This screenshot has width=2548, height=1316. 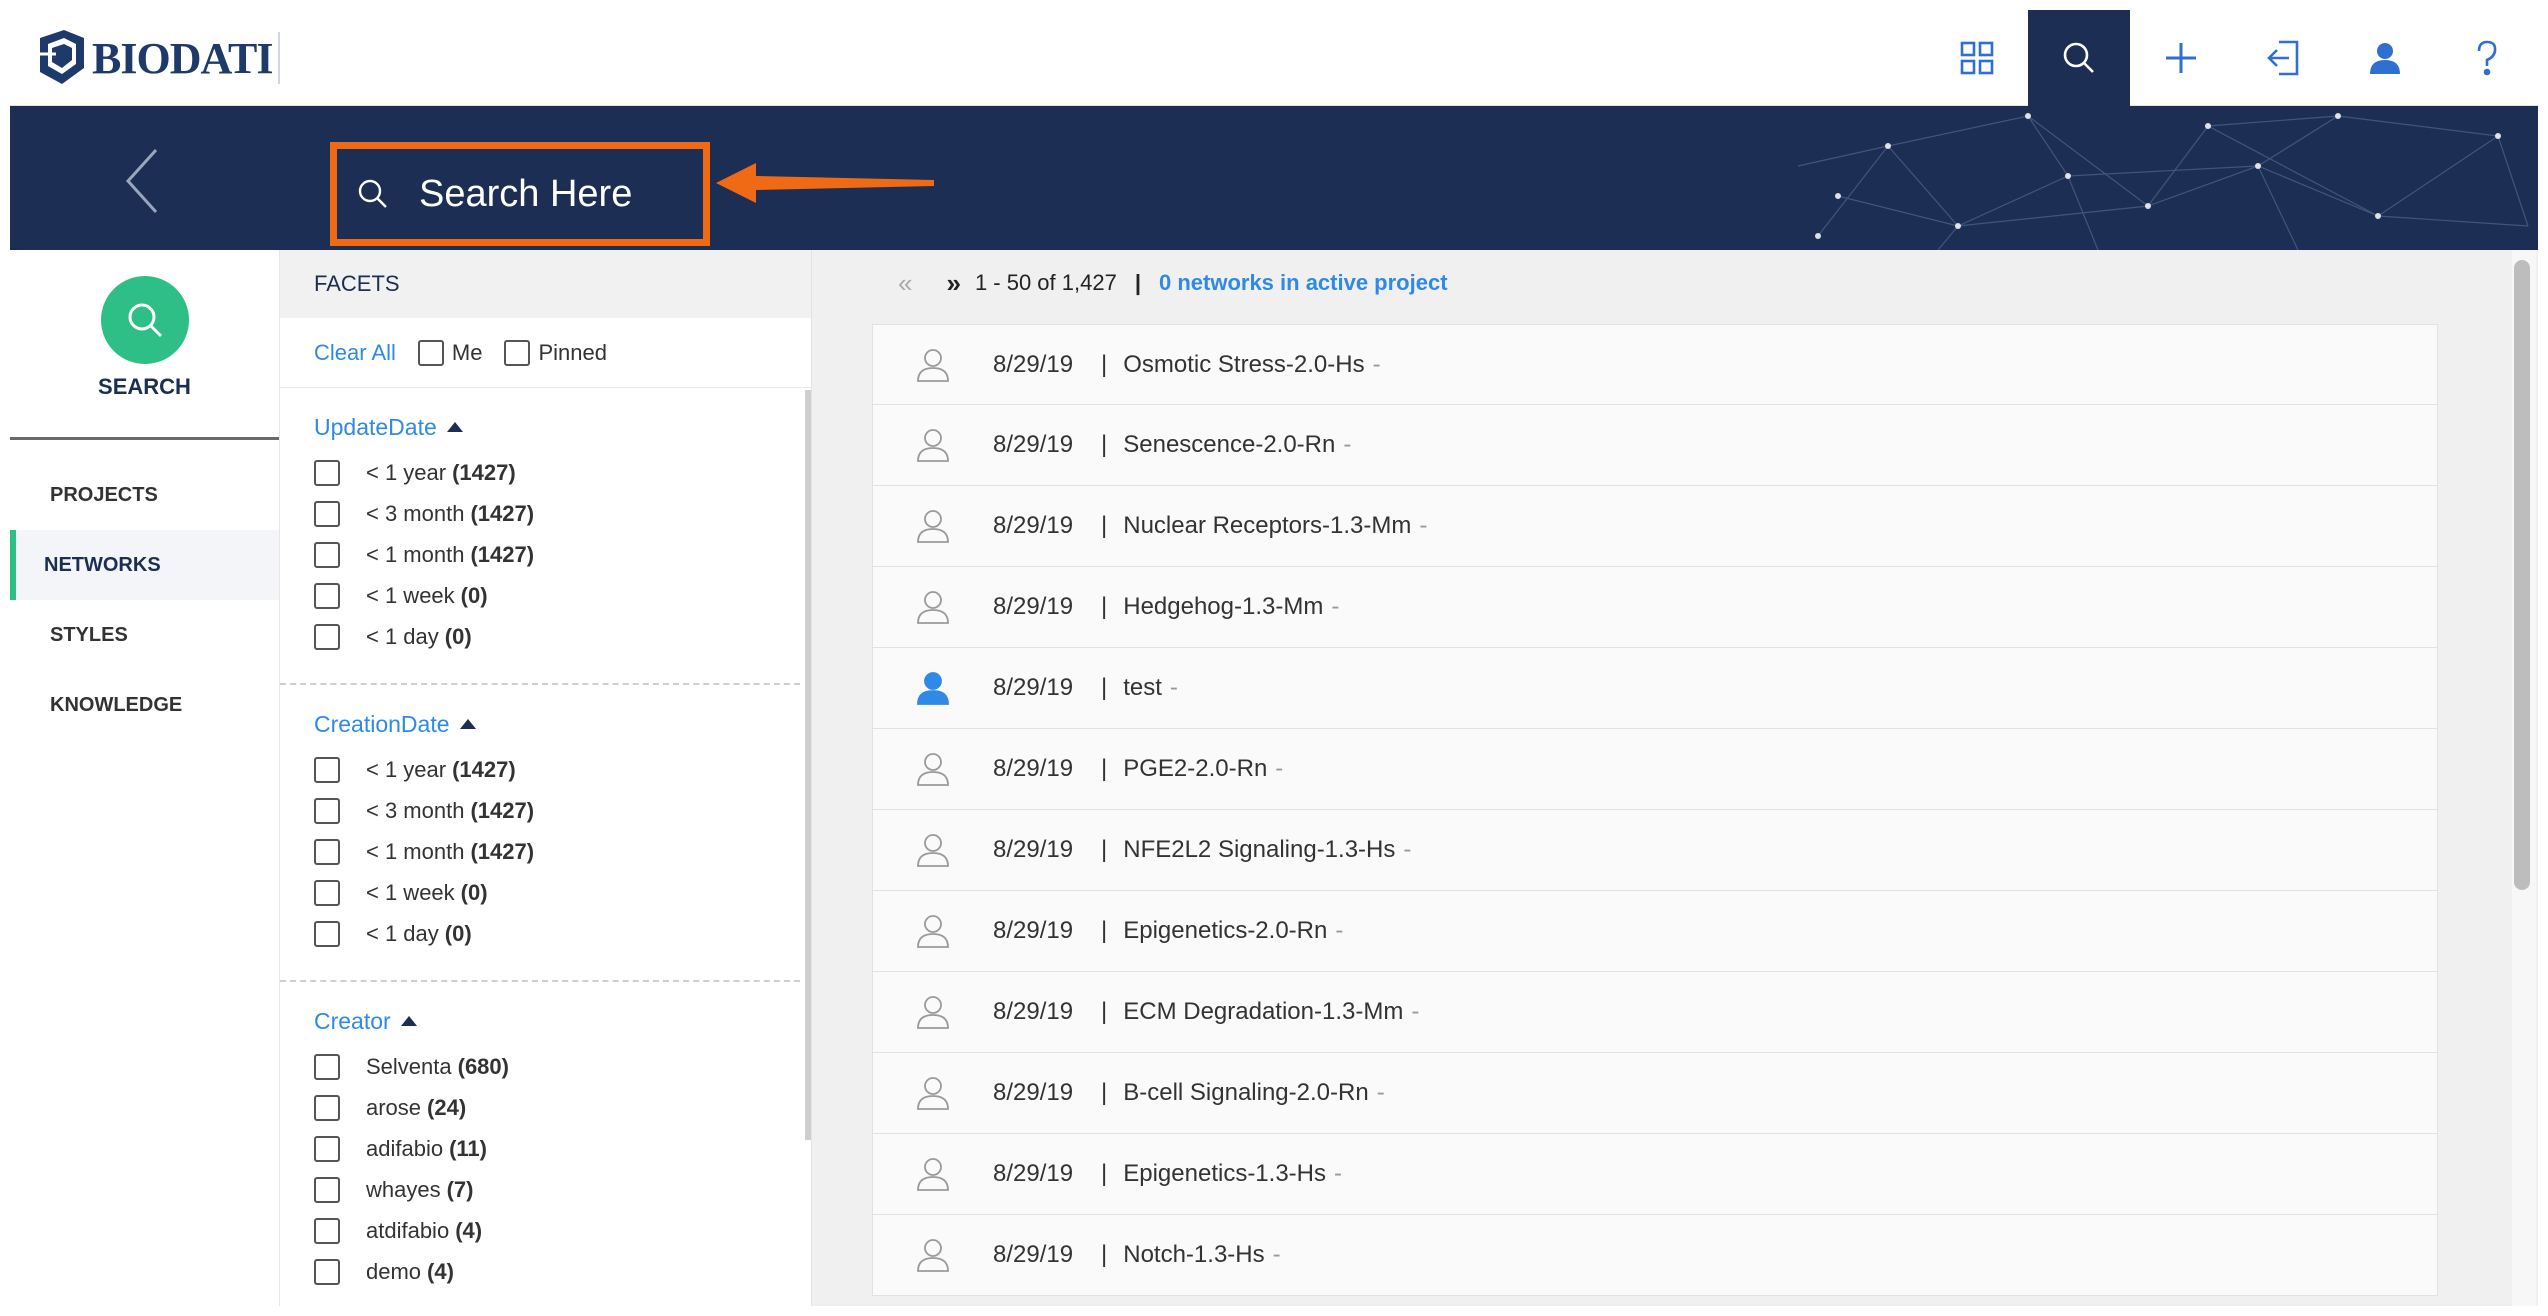 I want to click on network-name: NFE2L2 Signaling-1.3-Hs, so click(x=1259, y=850).